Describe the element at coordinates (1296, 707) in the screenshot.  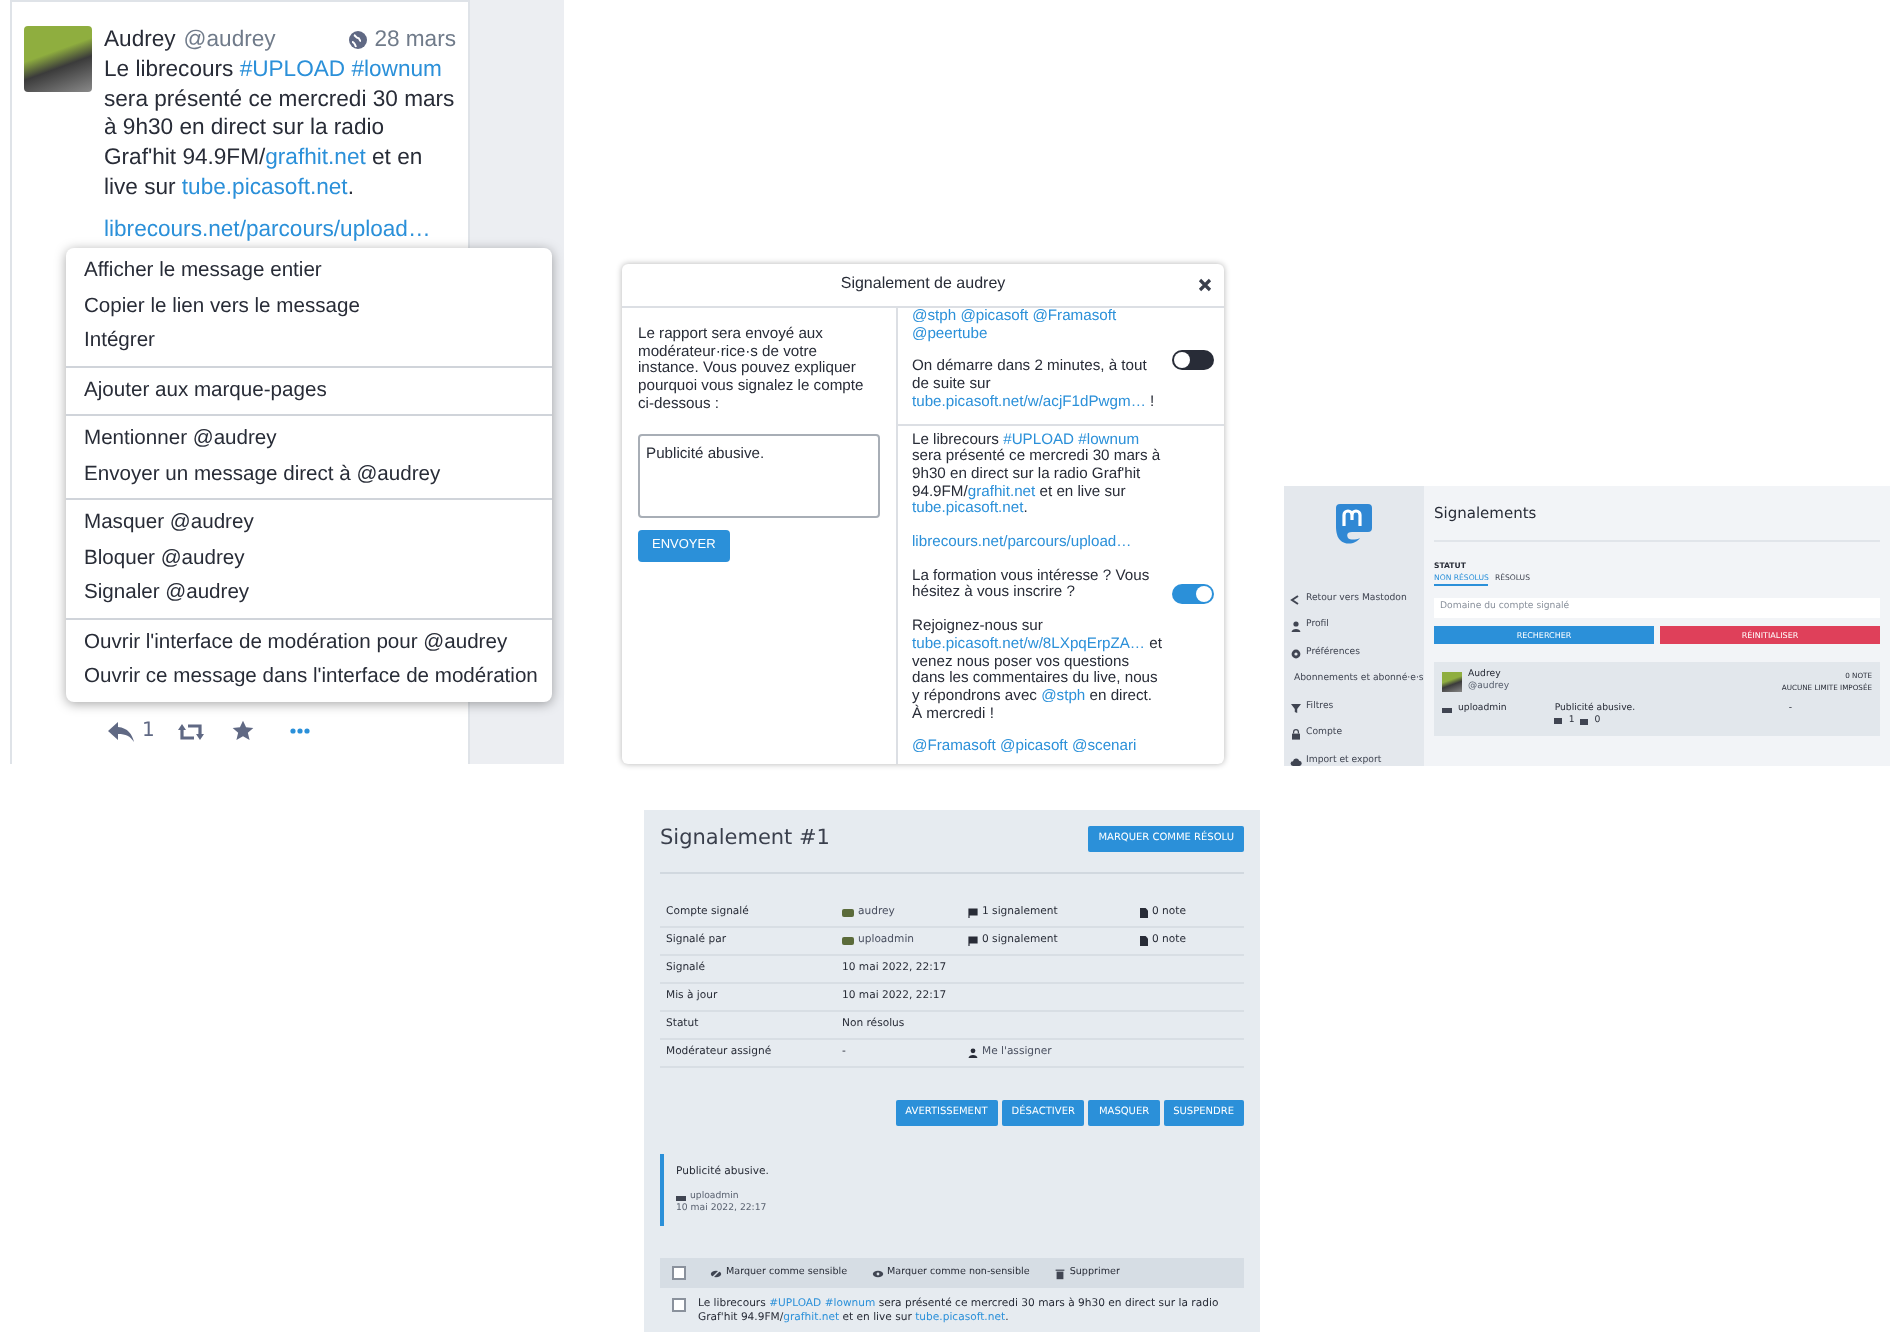
I see `filter-icon` at that location.